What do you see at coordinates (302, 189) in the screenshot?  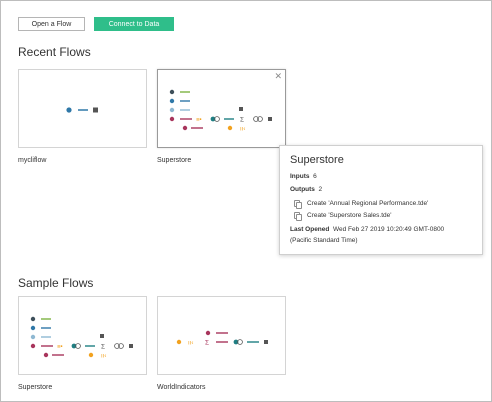 I see `outputs-label: Outputs` at bounding box center [302, 189].